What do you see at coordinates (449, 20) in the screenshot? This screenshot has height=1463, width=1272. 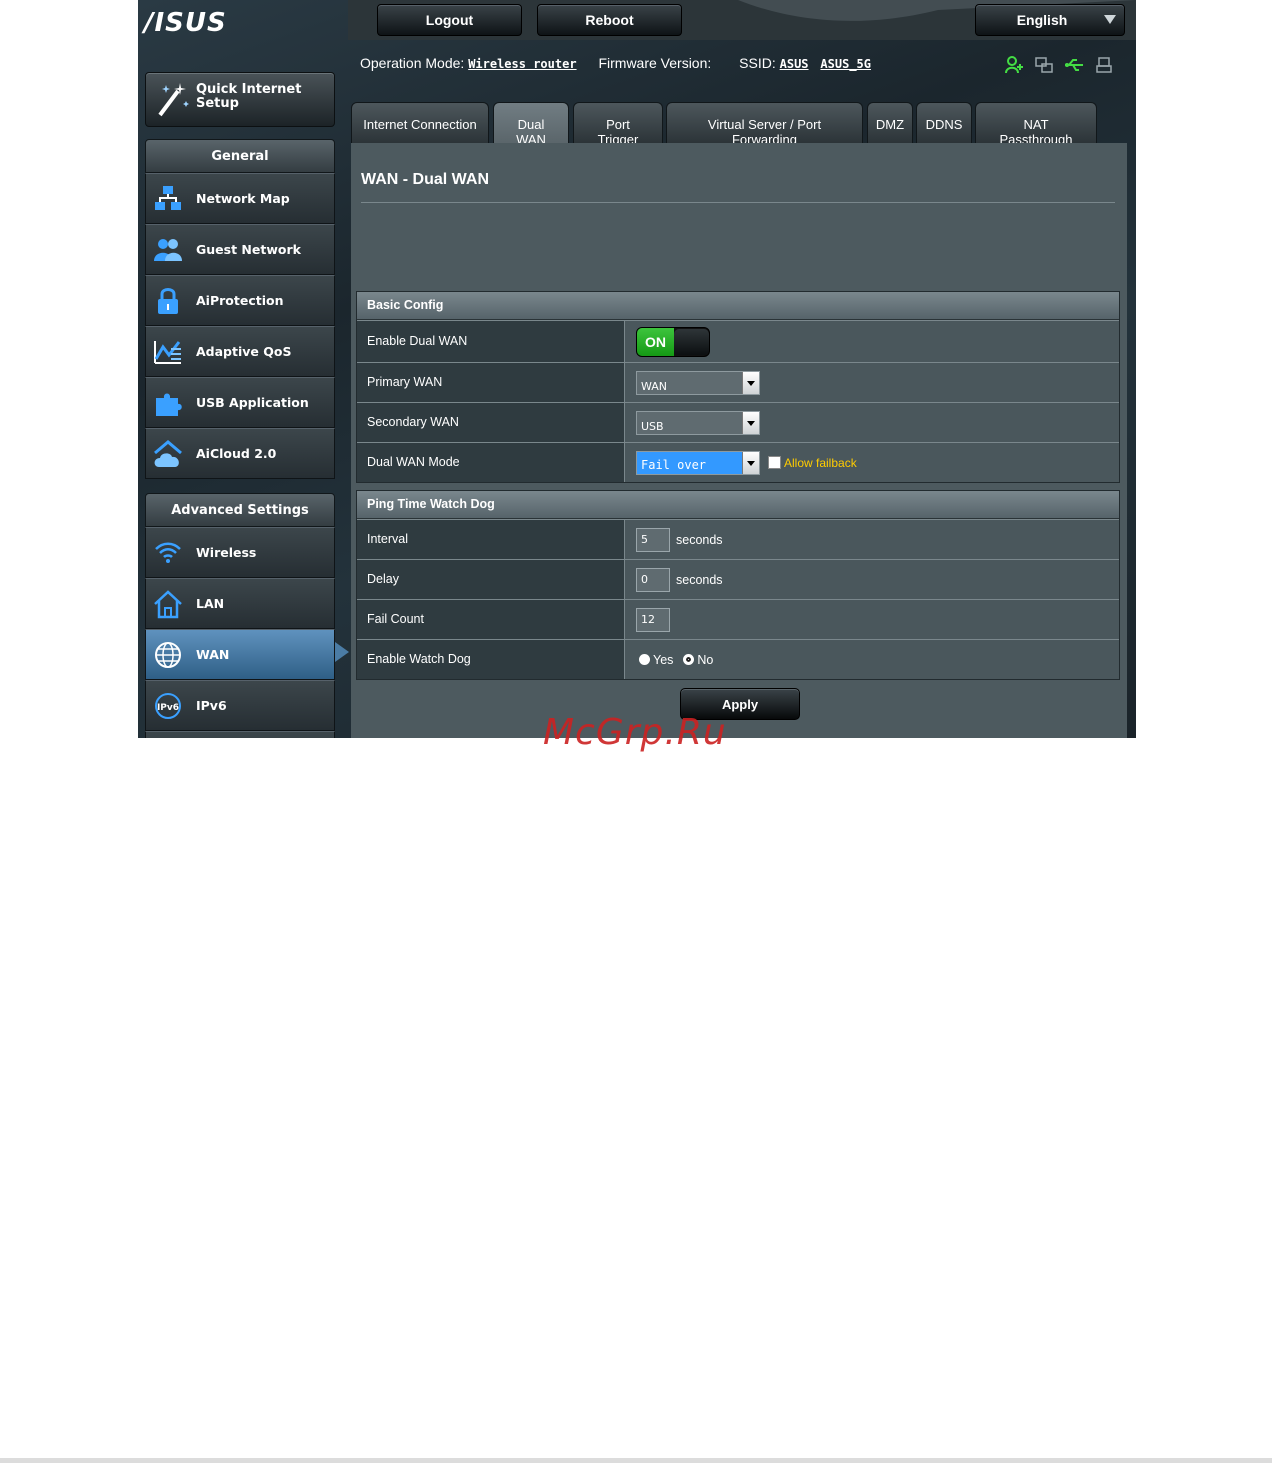 I see `logout-button: Logout` at bounding box center [449, 20].